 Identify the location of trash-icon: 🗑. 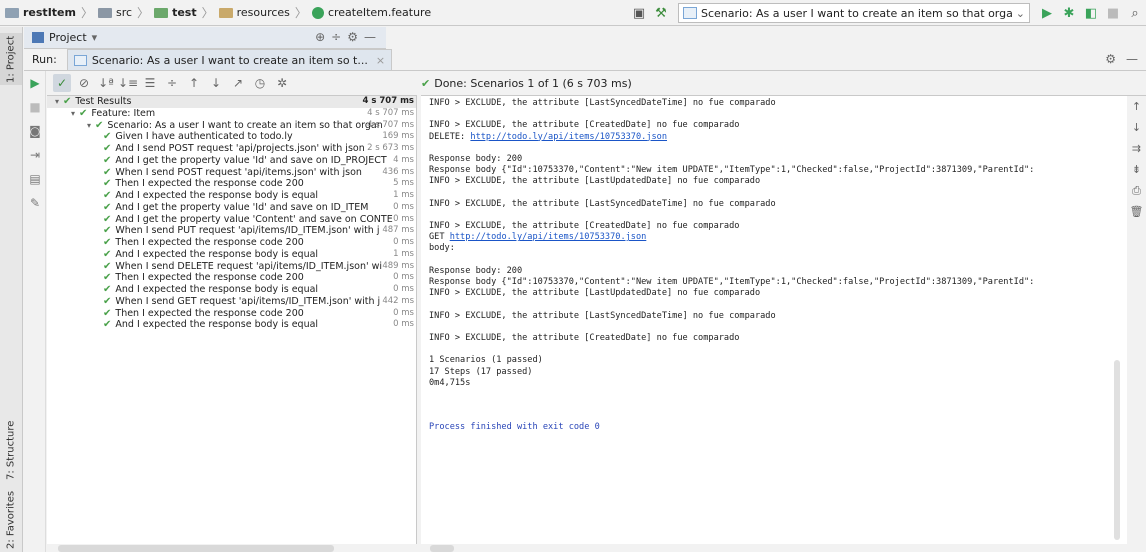
(1137, 211).